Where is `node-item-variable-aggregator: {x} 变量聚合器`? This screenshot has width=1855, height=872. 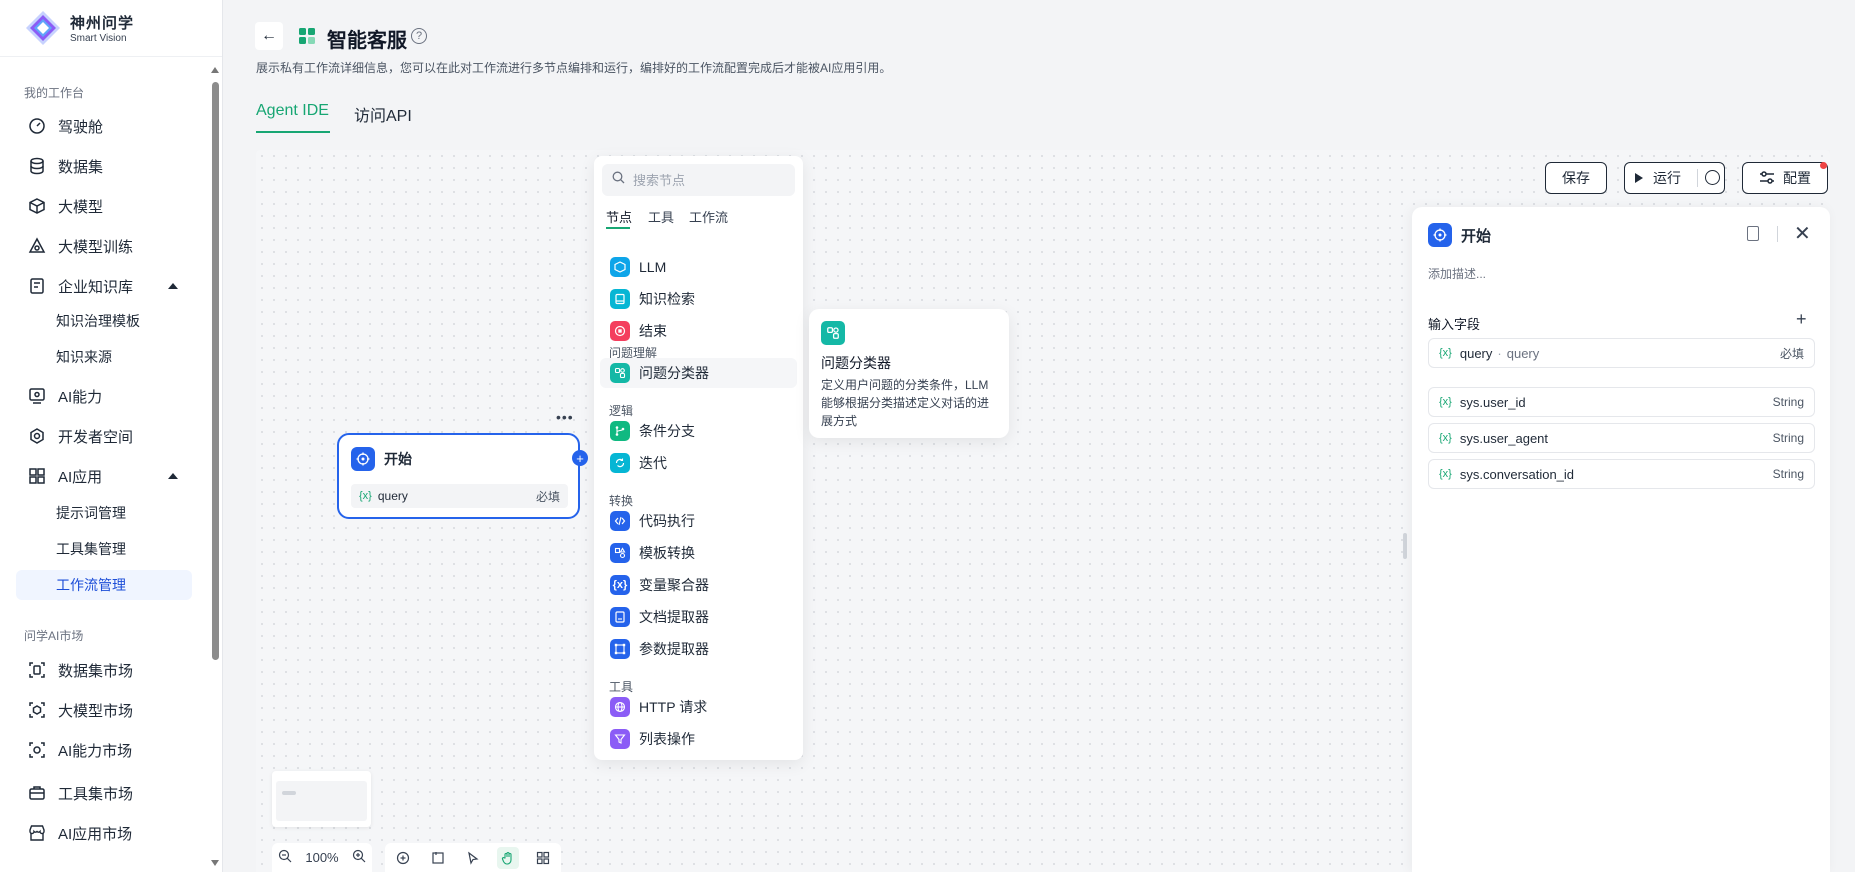 node-item-variable-aggregator: {x} 变量聚合器 is located at coordinates (698, 585).